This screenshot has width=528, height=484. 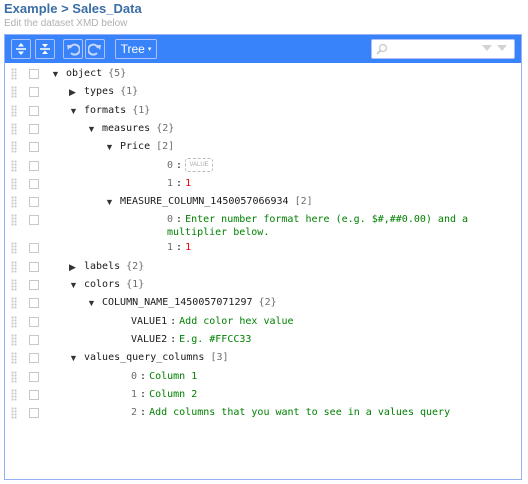 What do you see at coordinates (215, 339) in the screenshot?
I see `node-value: E.g. #FFCC33` at bounding box center [215, 339].